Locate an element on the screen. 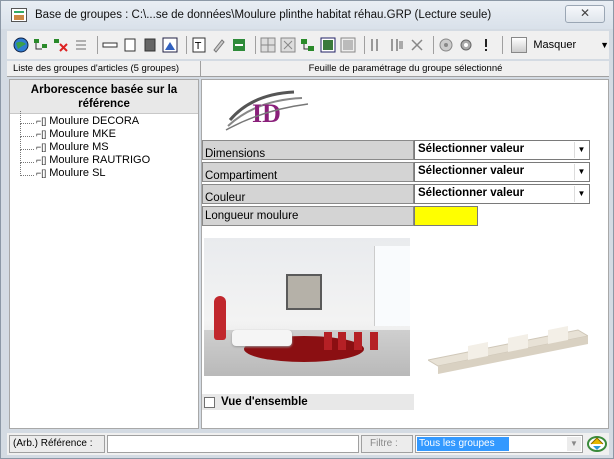  tree-item-label: Moulure MS is located at coordinates (79, 146).